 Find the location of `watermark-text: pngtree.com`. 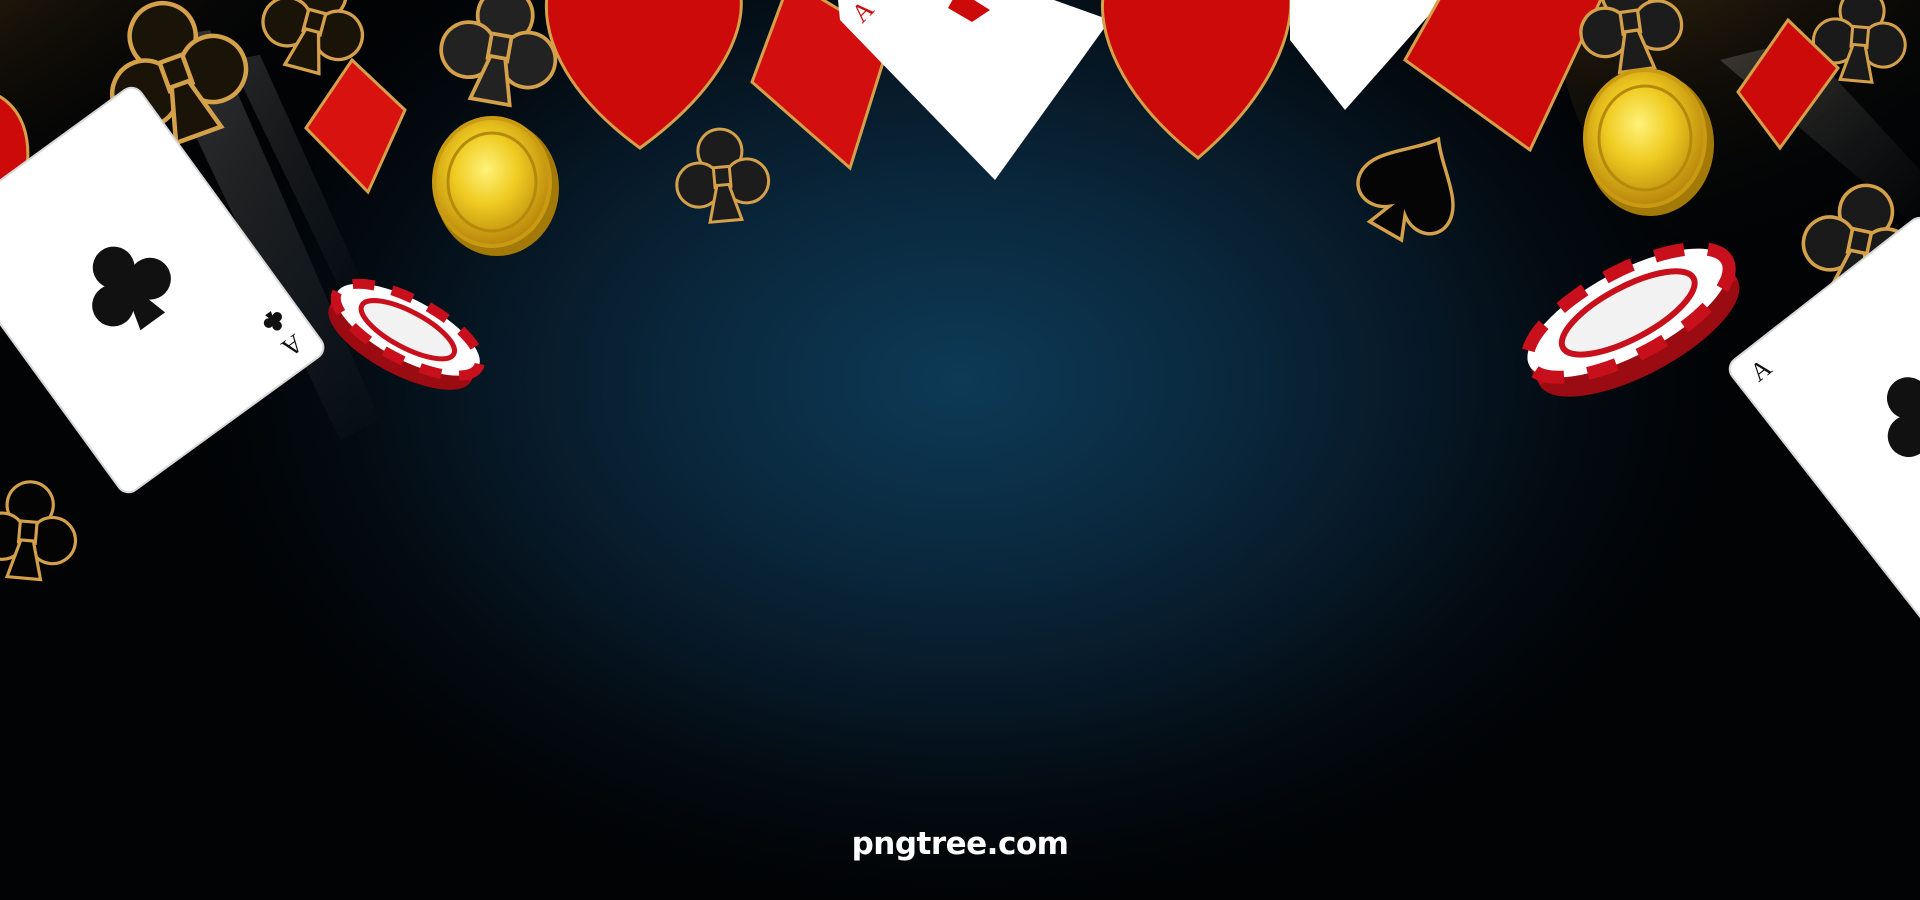

watermark-text: pngtree.com is located at coordinates (960, 844).